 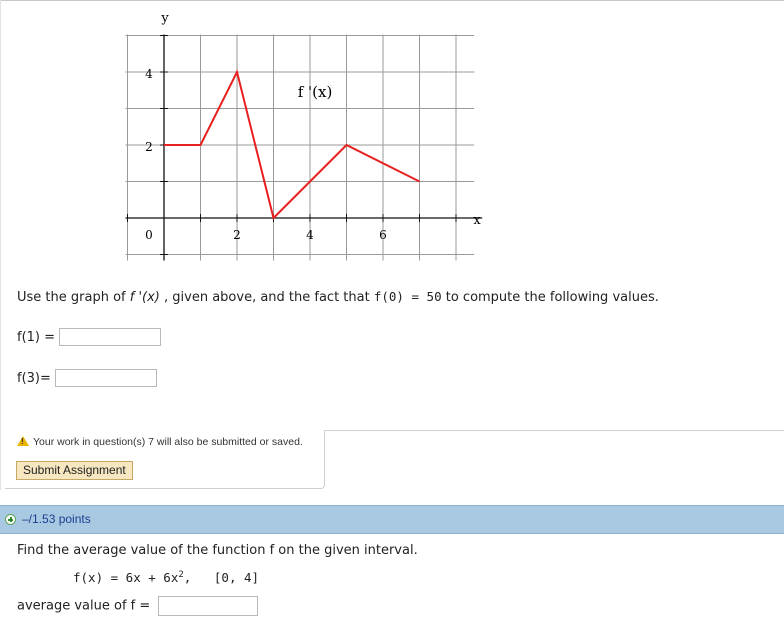 What do you see at coordinates (34, 378) in the screenshot?
I see `f3-label: f(3)=` at bounding box center [34, 378].